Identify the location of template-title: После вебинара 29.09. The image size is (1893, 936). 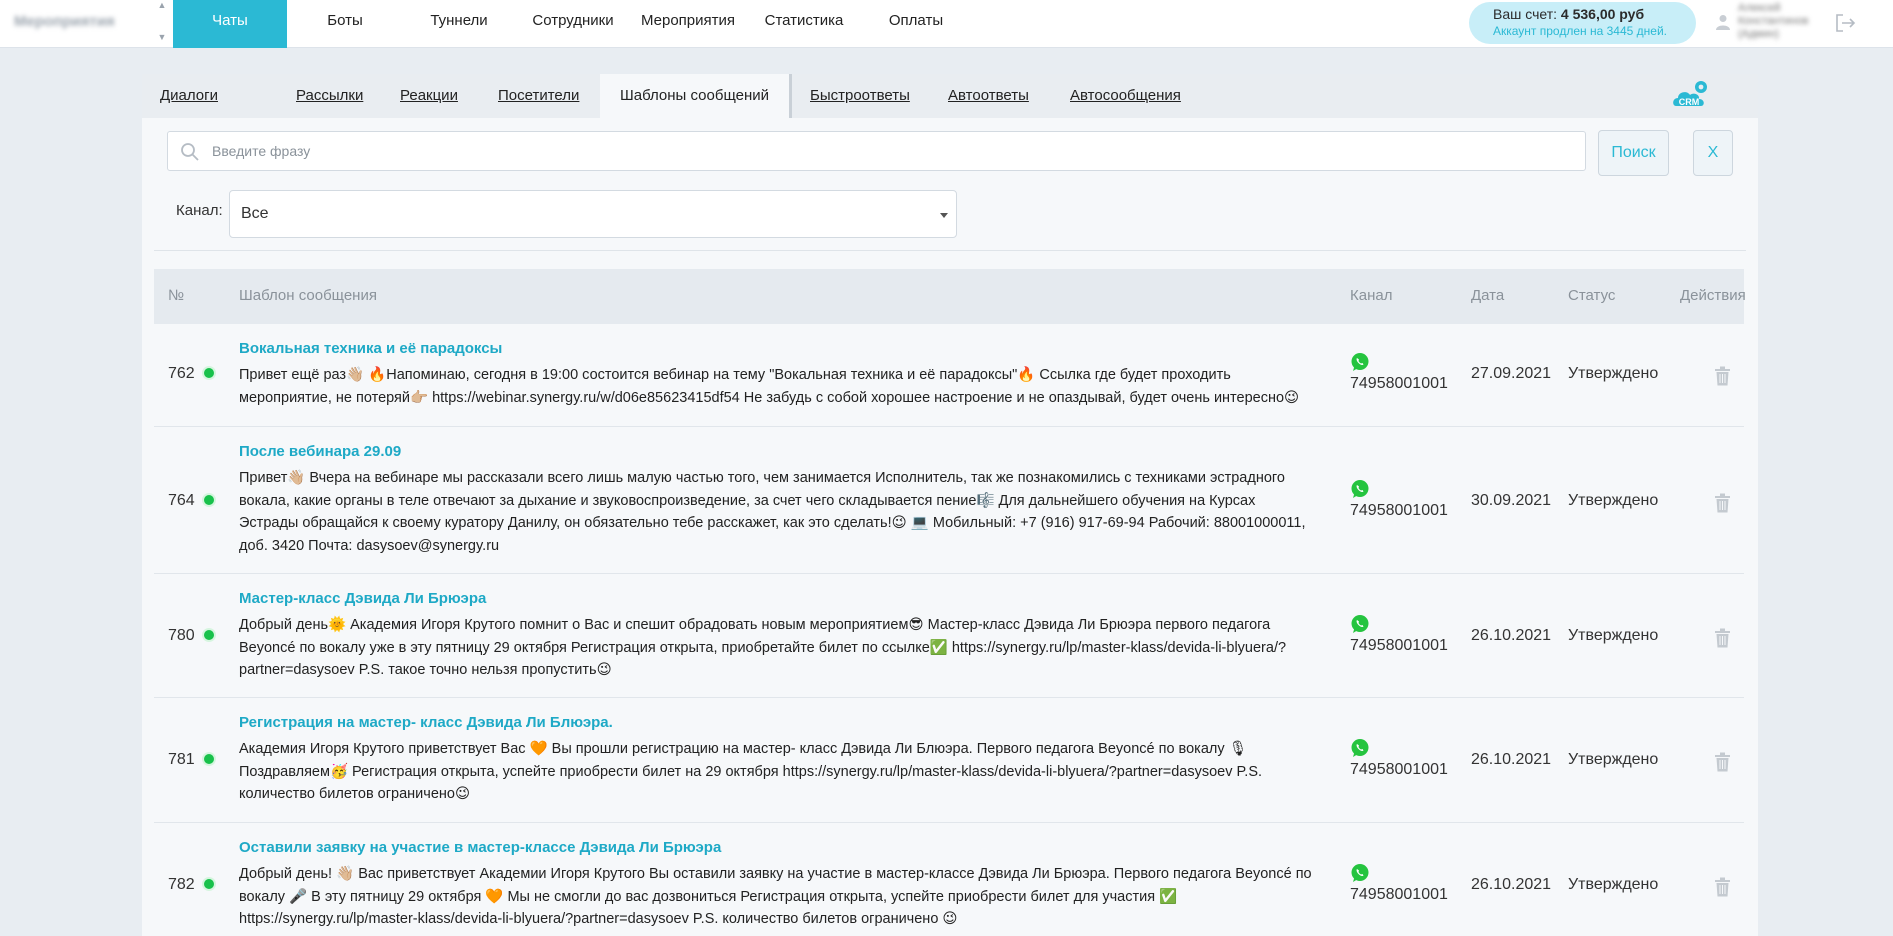
(320, 451).